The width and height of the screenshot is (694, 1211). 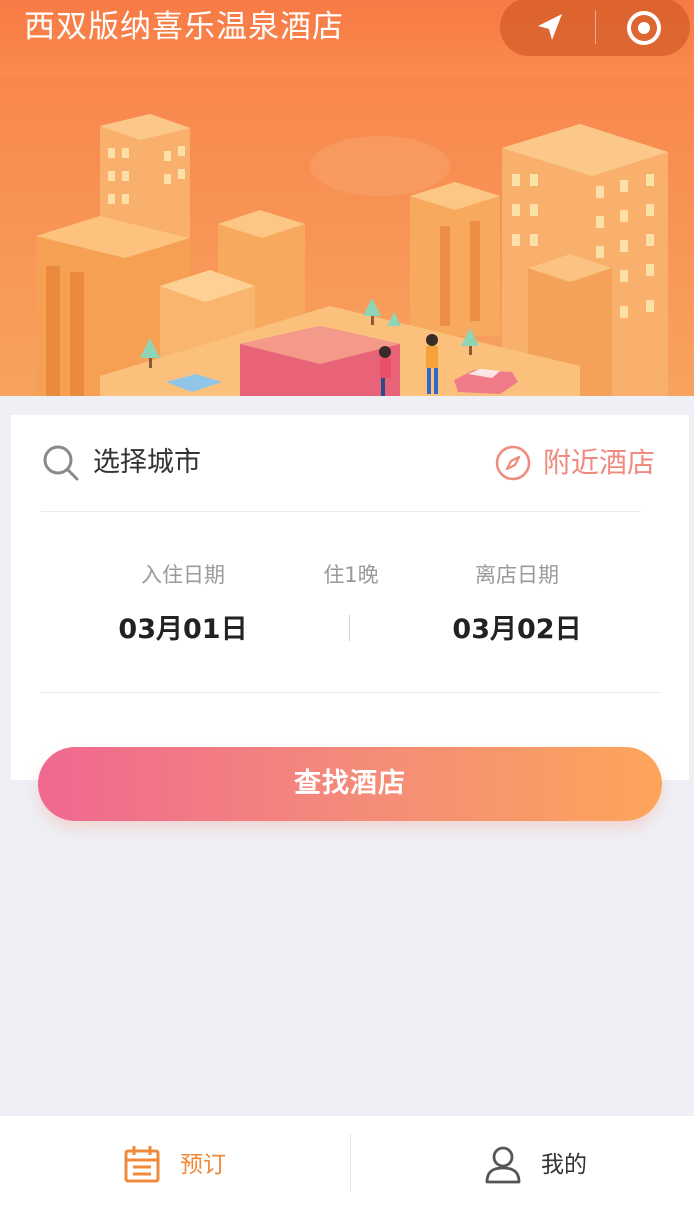 I want to click on date-divider, so click(x=349, y=628).